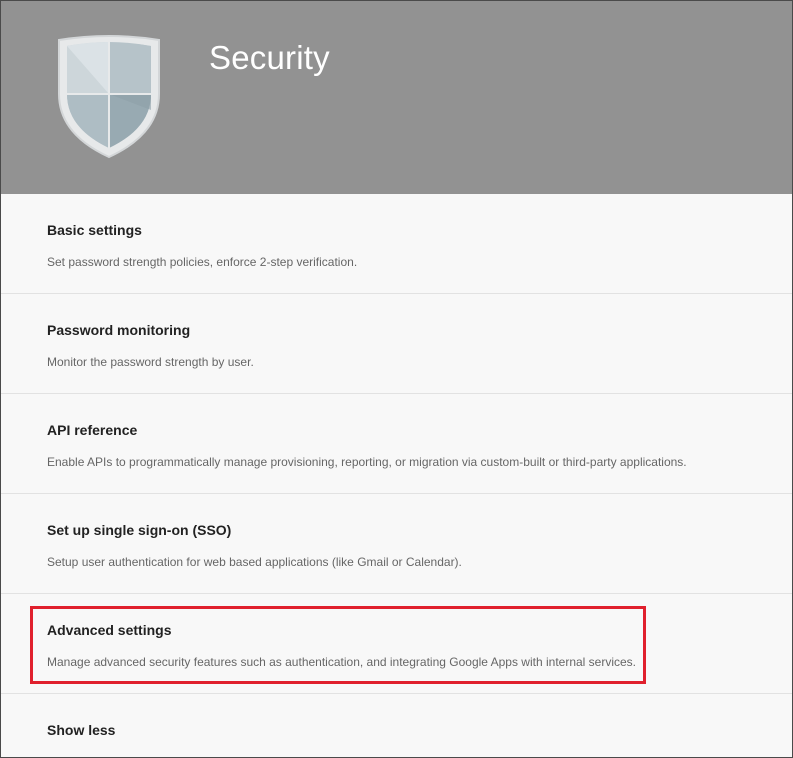 The width and height of the screenshot is (793, 758). I want to click on page-title: Security, so click(269, 57).